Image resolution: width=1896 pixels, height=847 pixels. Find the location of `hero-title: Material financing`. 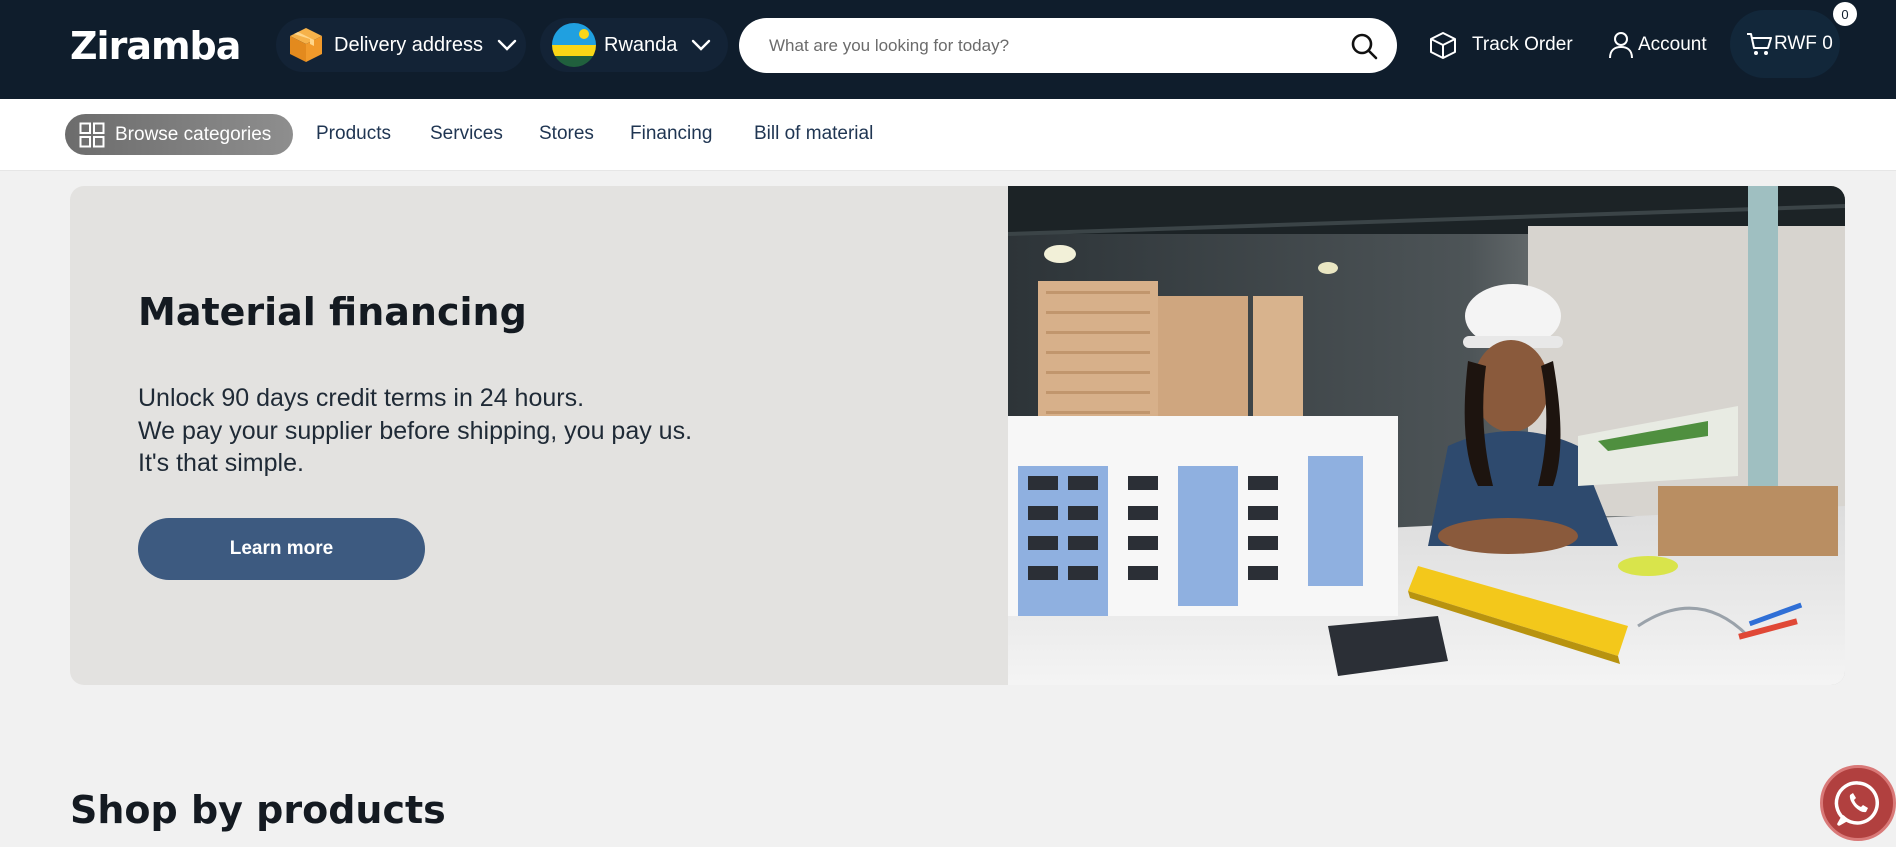

hero-title: Material financing is located at coordinates (332, 312).